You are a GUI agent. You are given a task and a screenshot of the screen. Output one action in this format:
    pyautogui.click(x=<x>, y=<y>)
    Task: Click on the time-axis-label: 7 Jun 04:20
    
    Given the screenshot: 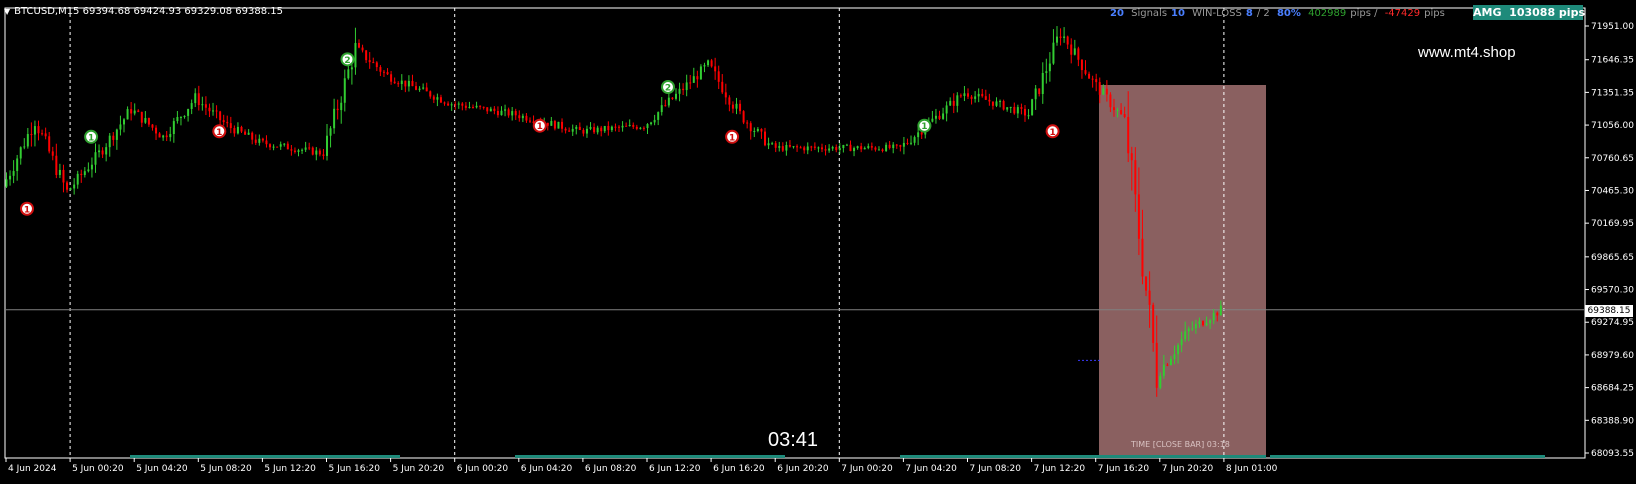 What is the action you would take?
    pyautogui.click(x=931, y=469)
    